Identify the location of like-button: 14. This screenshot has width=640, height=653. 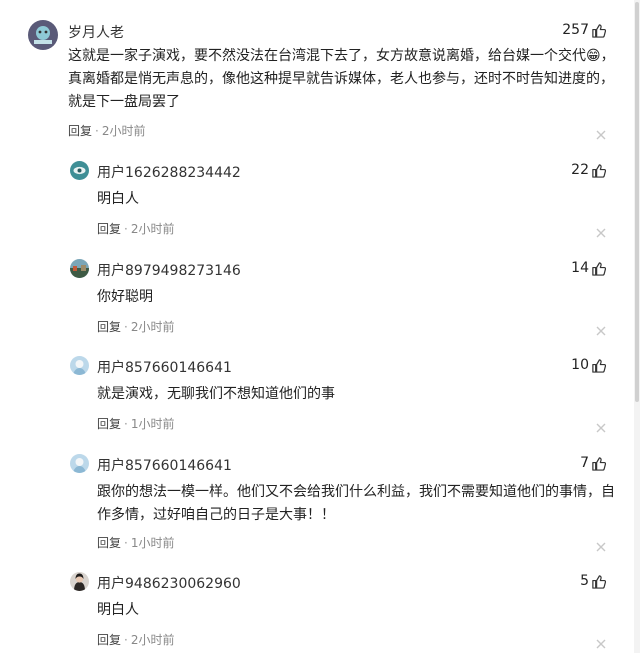
(589, 268).